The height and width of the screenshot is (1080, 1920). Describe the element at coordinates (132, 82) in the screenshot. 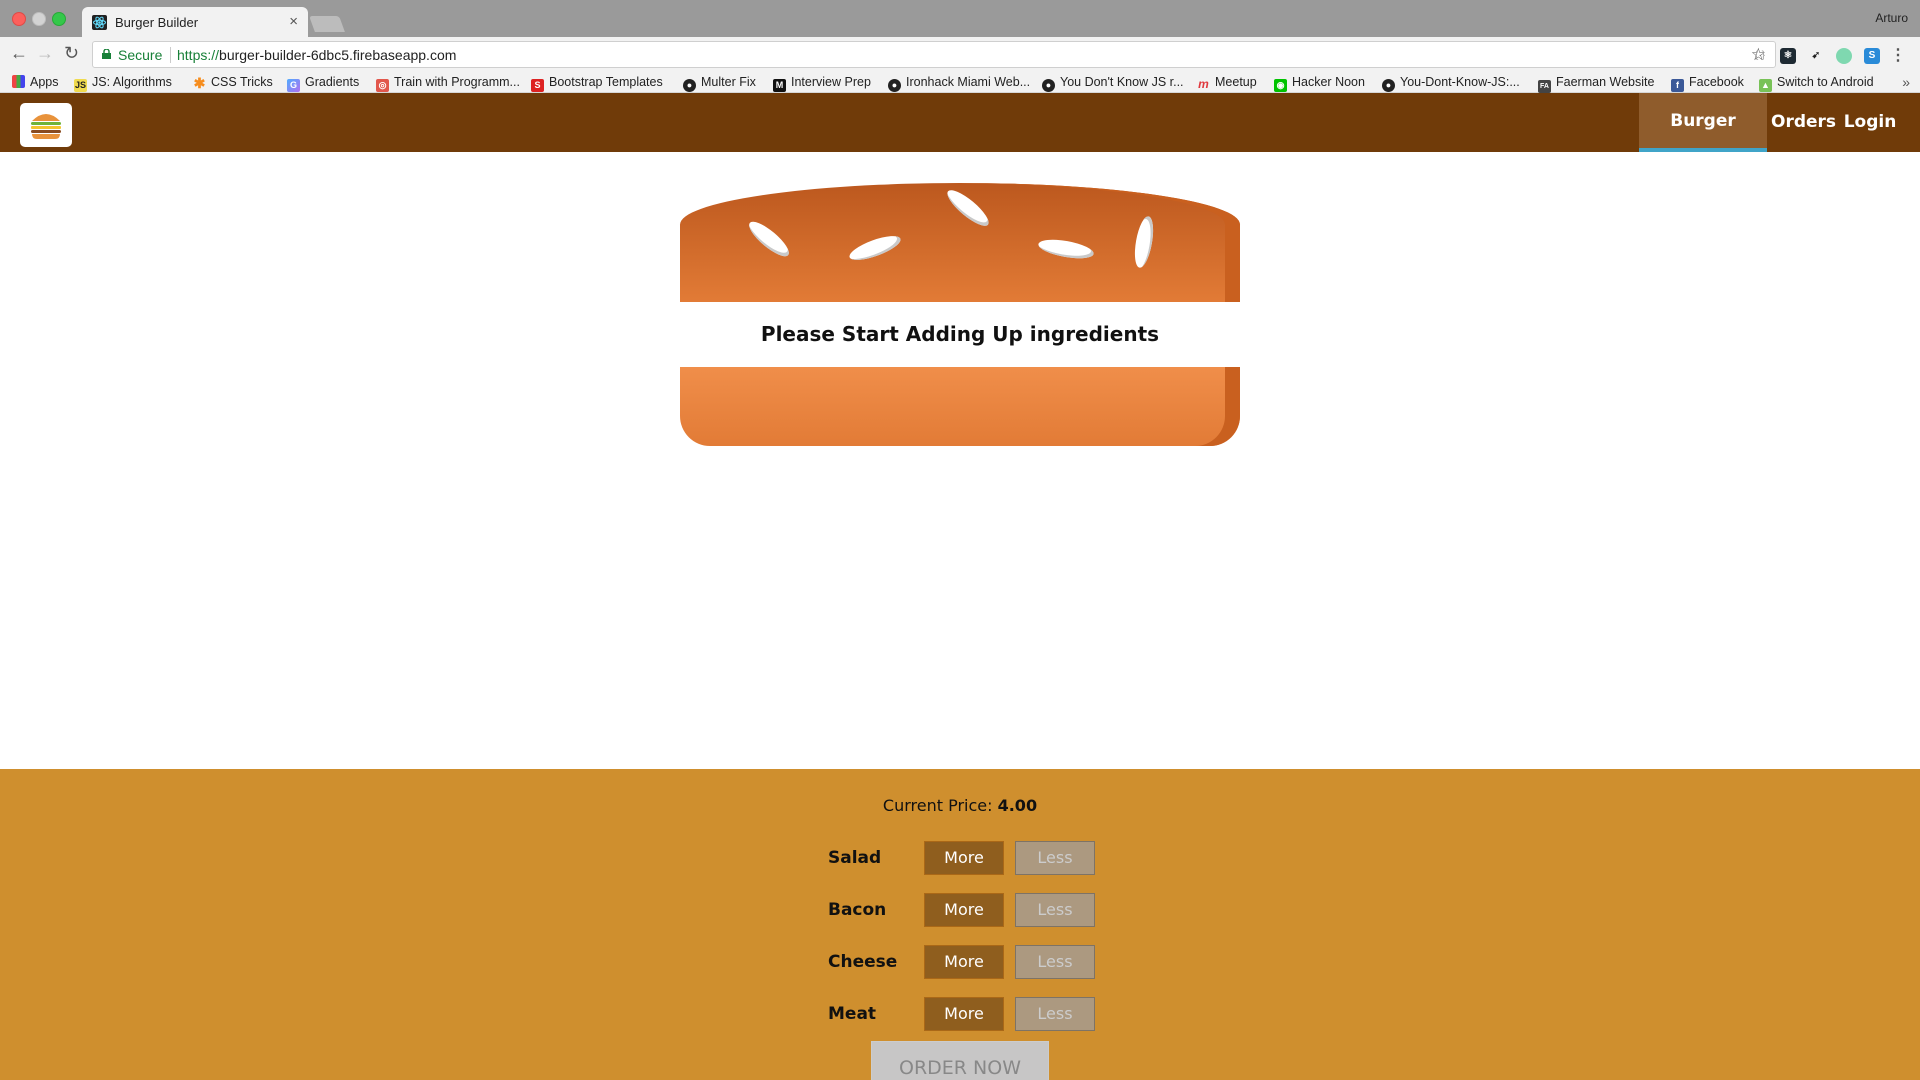

I see `bookmark-label: JS: Algorithms` at that location.